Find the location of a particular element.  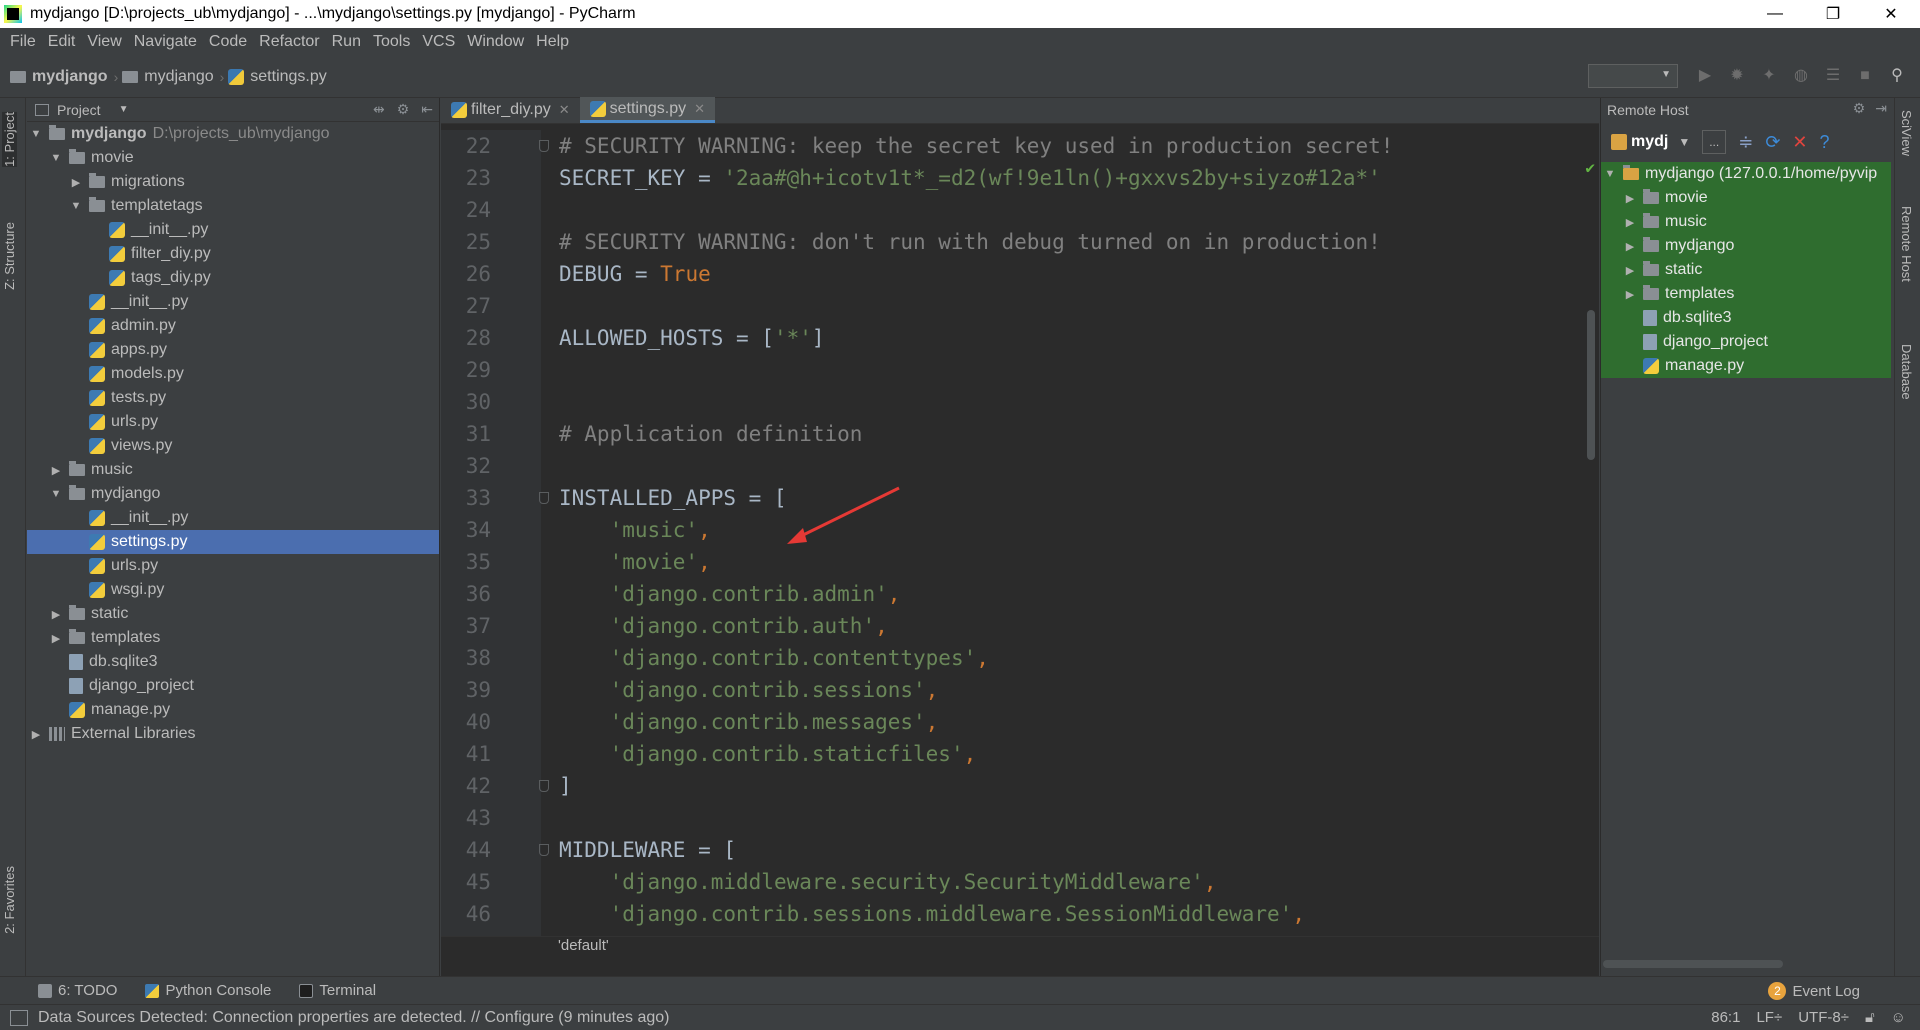

hector-icon: ☺ is located at coordinates (1898, 1017).